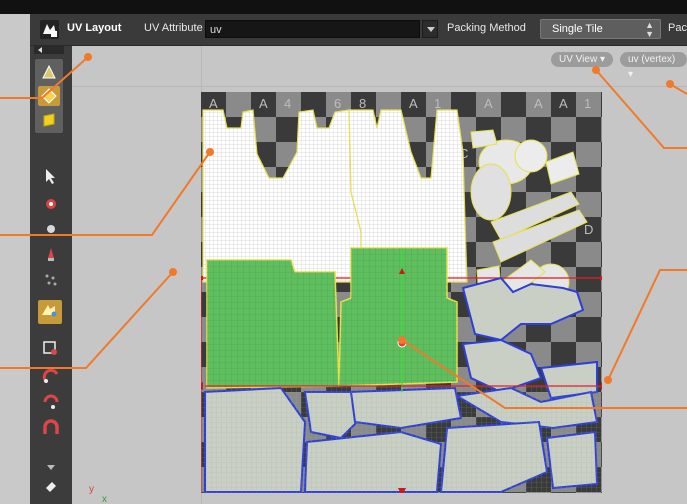 This screenshot has width=687, height=504. What do you see at coordinates (51, 468) in the screenshot?
I see `view-down-icon` at bounding box center [51, 468].